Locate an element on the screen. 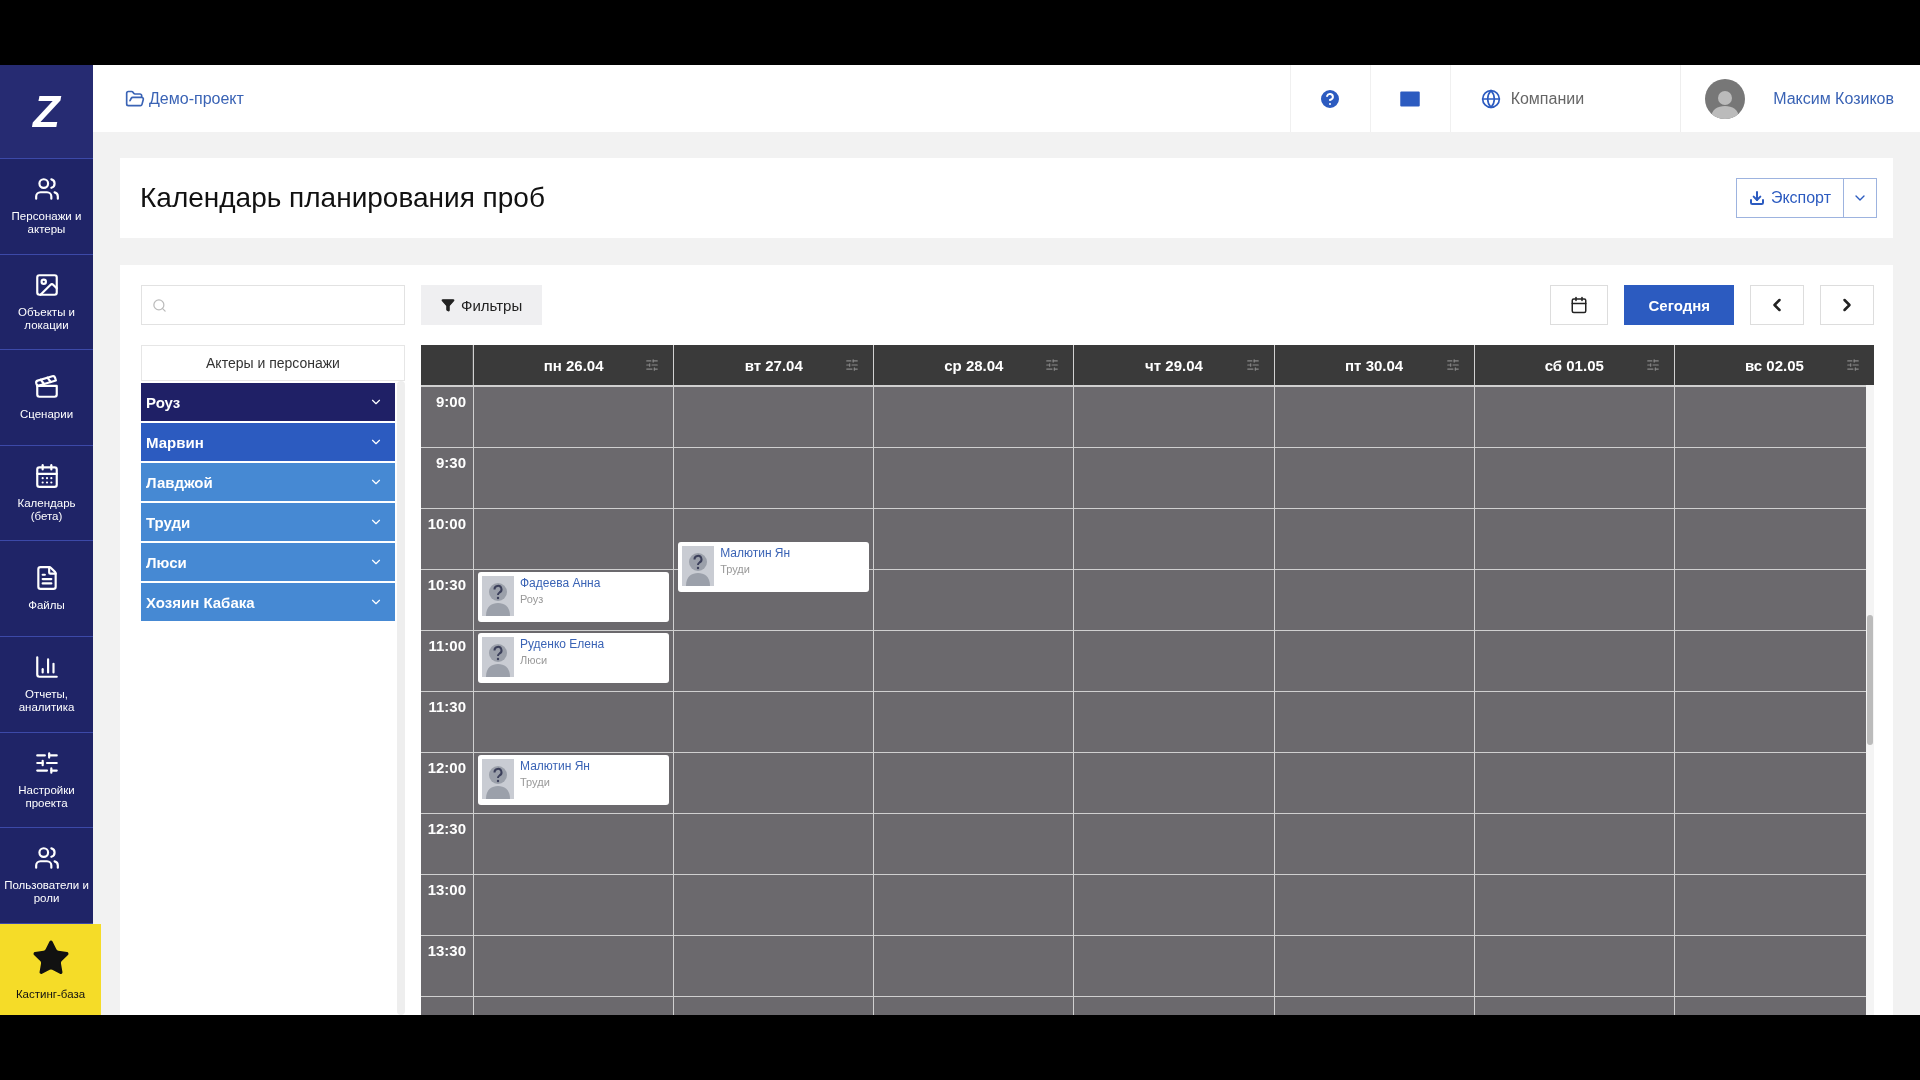  page-title: Календарь планирования проб is located at coordinates (343, 198).